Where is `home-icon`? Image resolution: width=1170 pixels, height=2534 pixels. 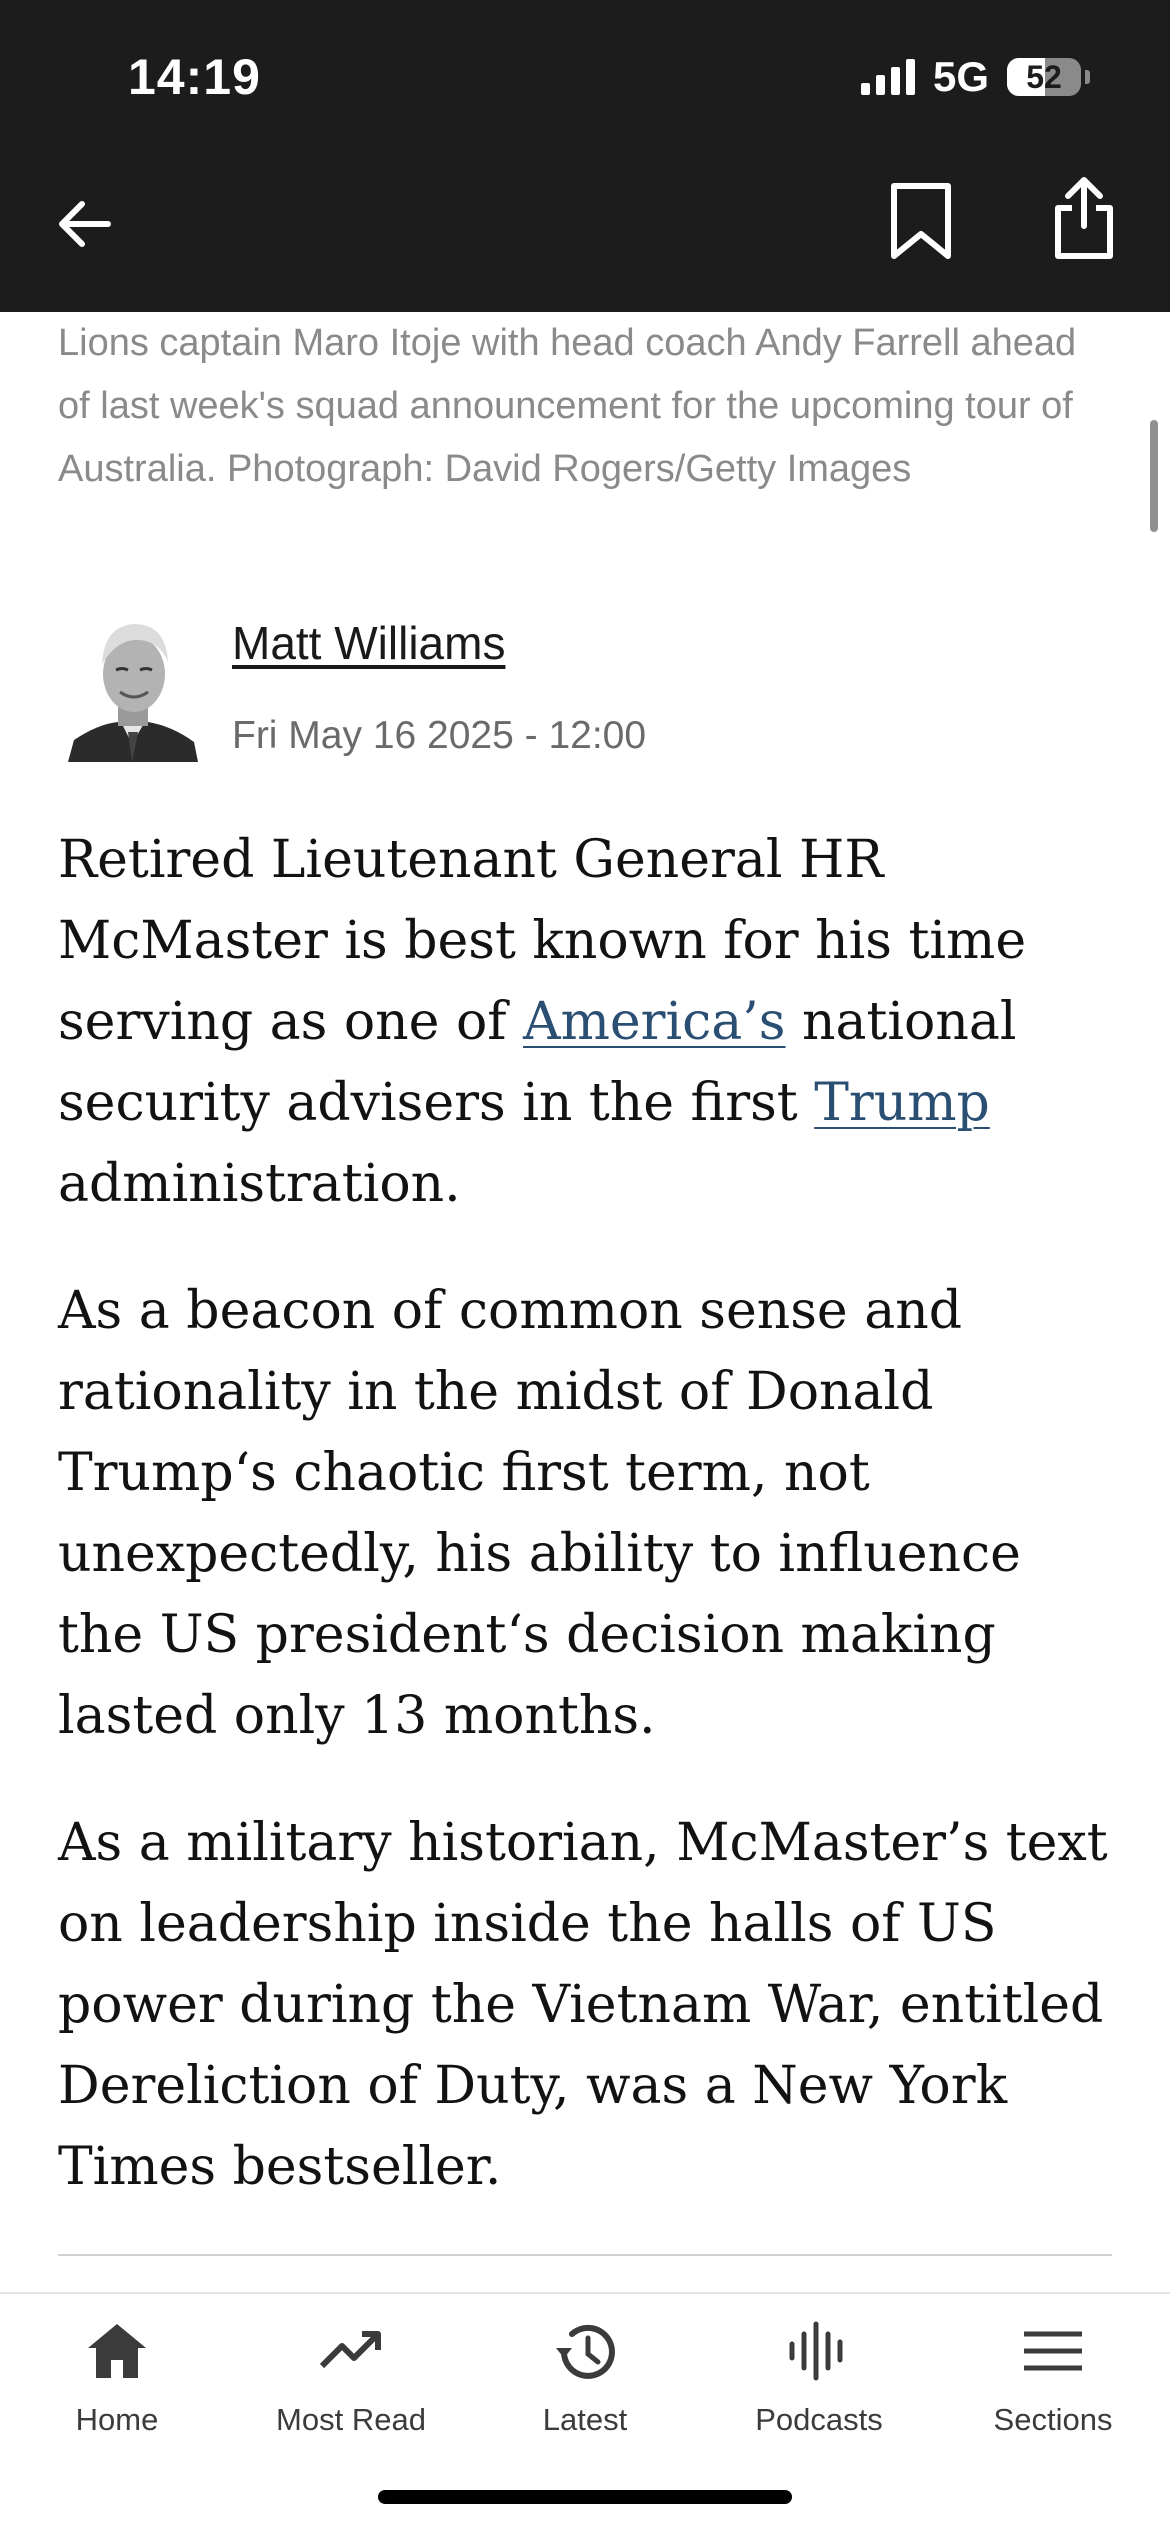
home-icon is located at coordinates (117, 2351).